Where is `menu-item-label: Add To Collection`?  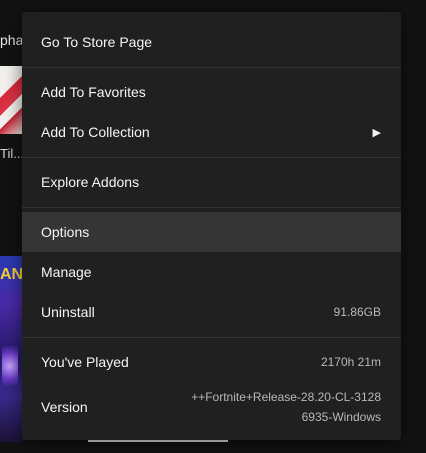 menu-item-label: Add To Collection is located at coordinates (95, 132).